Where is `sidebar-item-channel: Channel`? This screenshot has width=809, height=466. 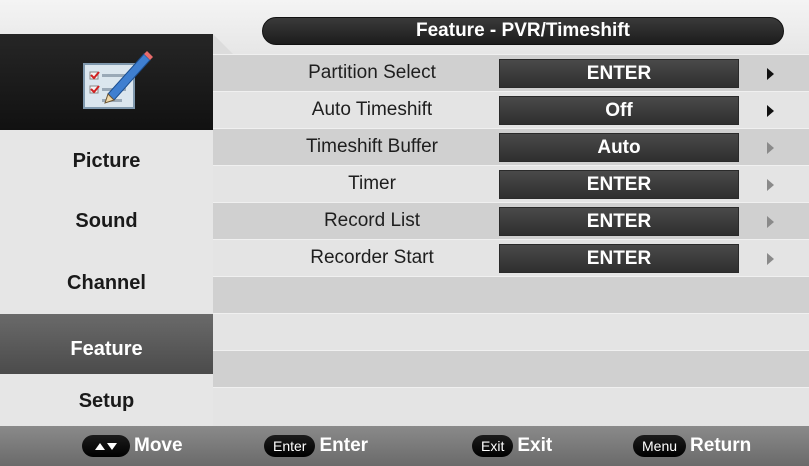 sidebar-item-channel: Channel is located at coordinates (106, 282).